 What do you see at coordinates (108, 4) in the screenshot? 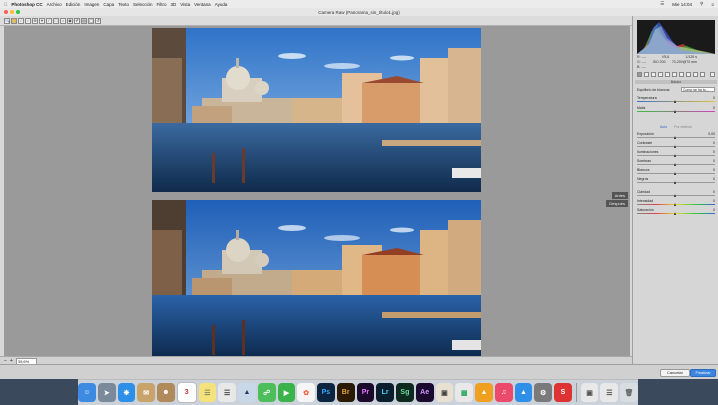
I see `menu-capa: Capa` at bounding box center [108, 4].